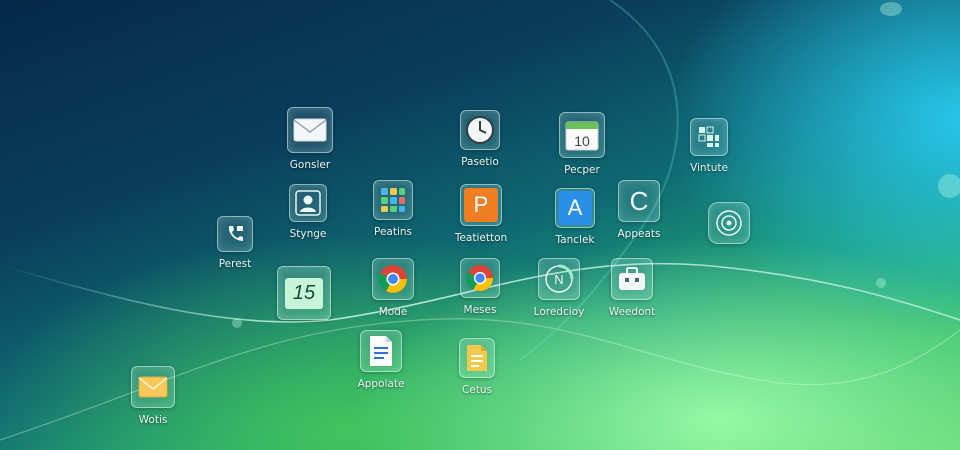  I want to click on calendar-icon: 10, so click(582, 135).